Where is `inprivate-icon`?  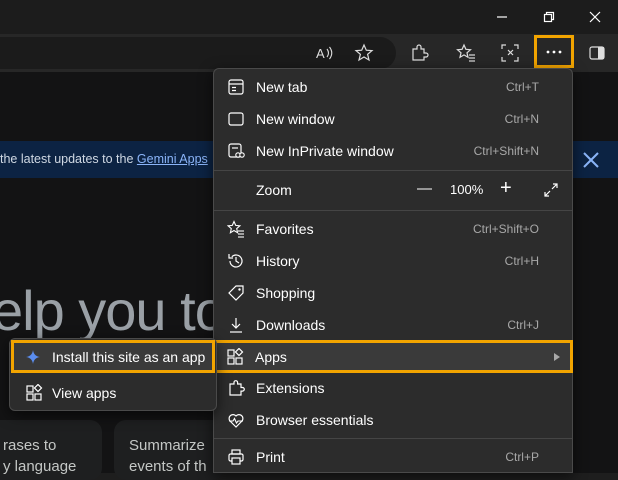
inprivate-icon is located at coordinates (236, 150).